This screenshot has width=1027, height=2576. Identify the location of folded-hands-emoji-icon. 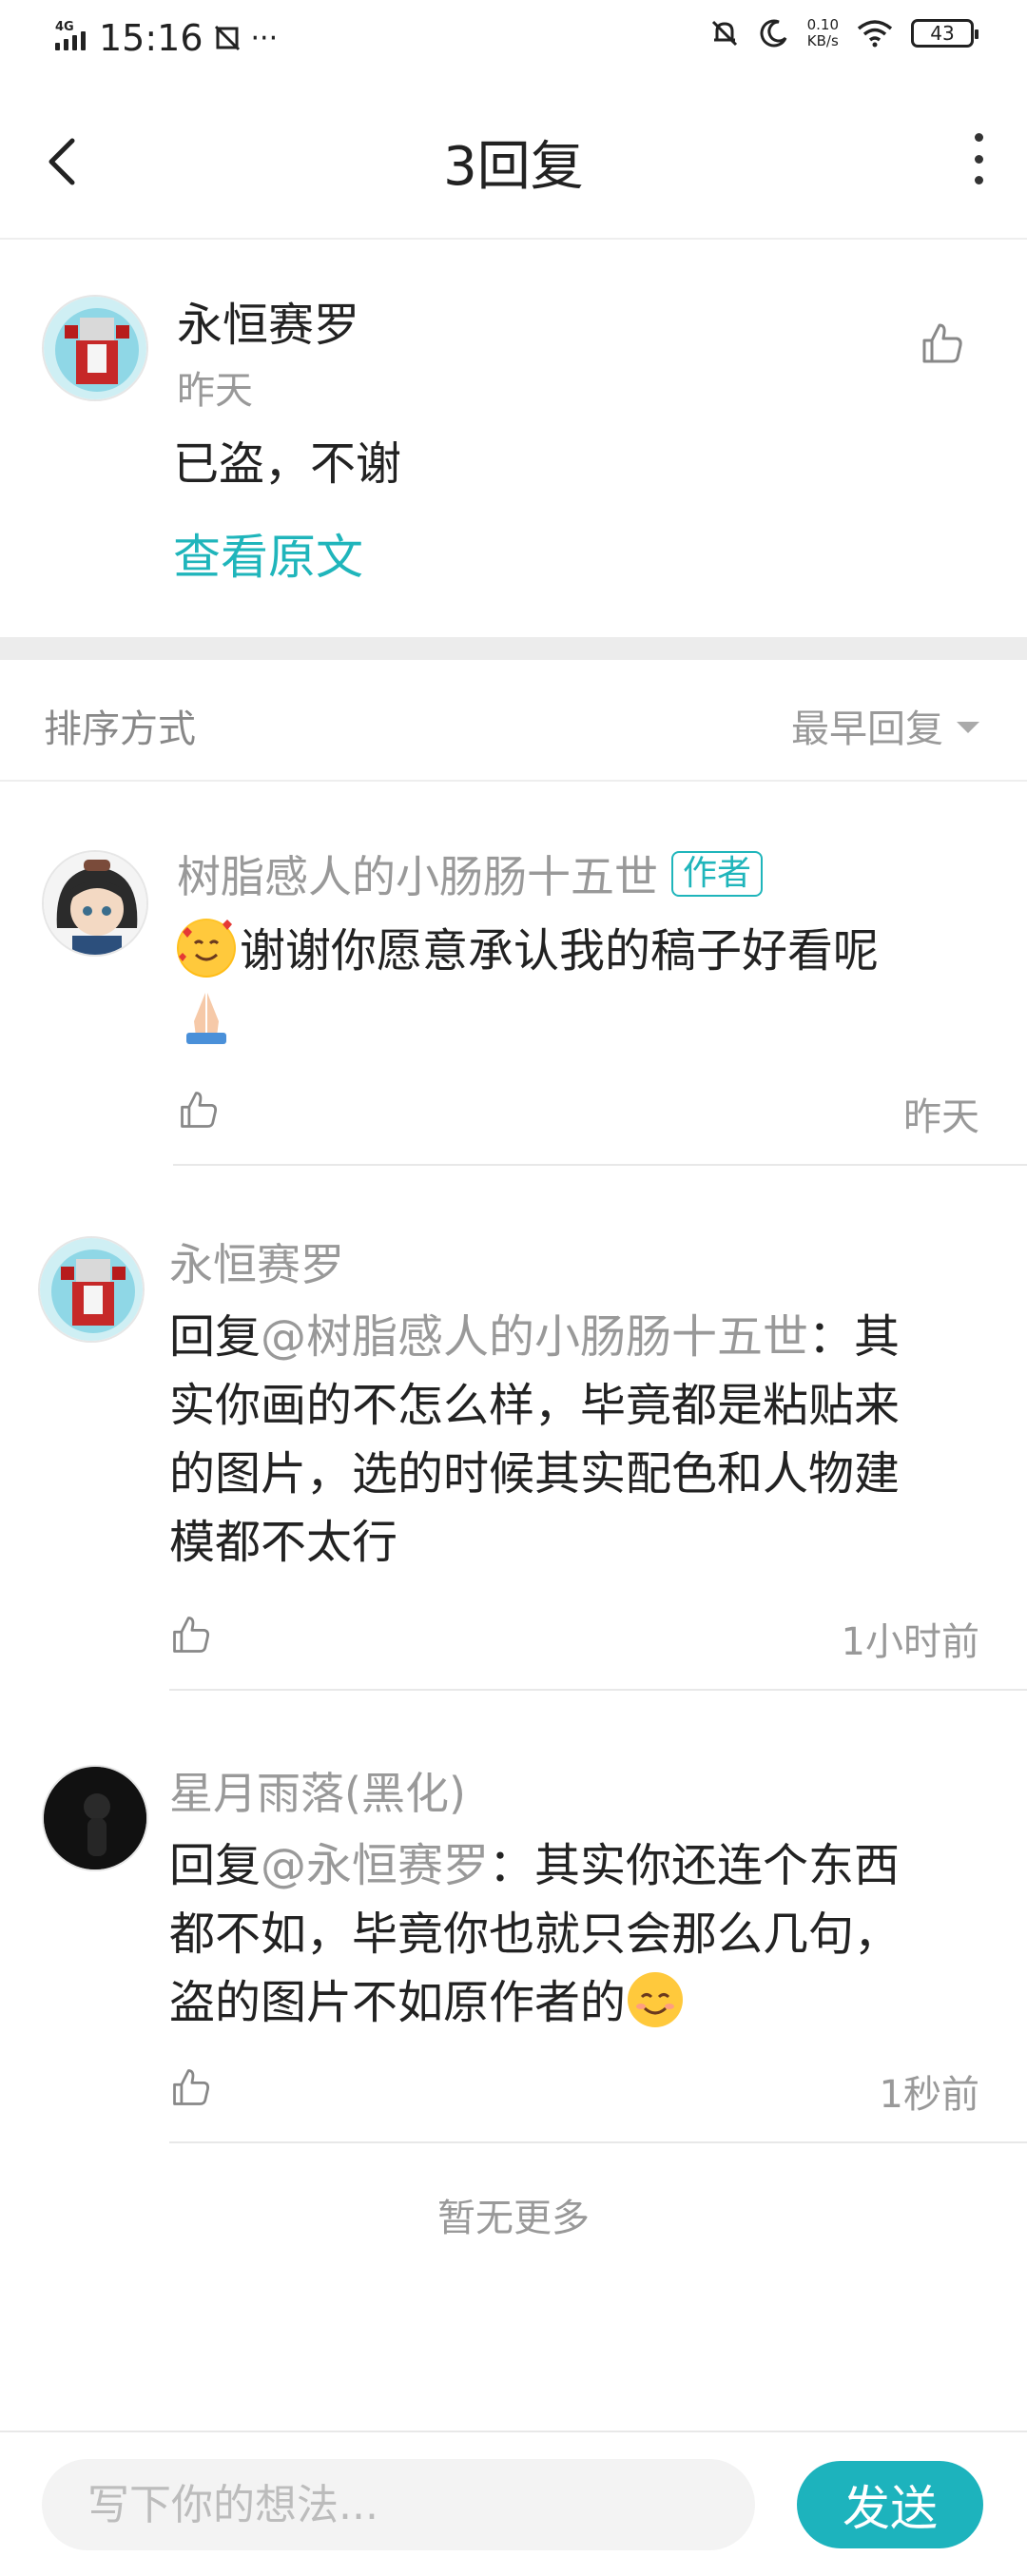
(207, 1016).